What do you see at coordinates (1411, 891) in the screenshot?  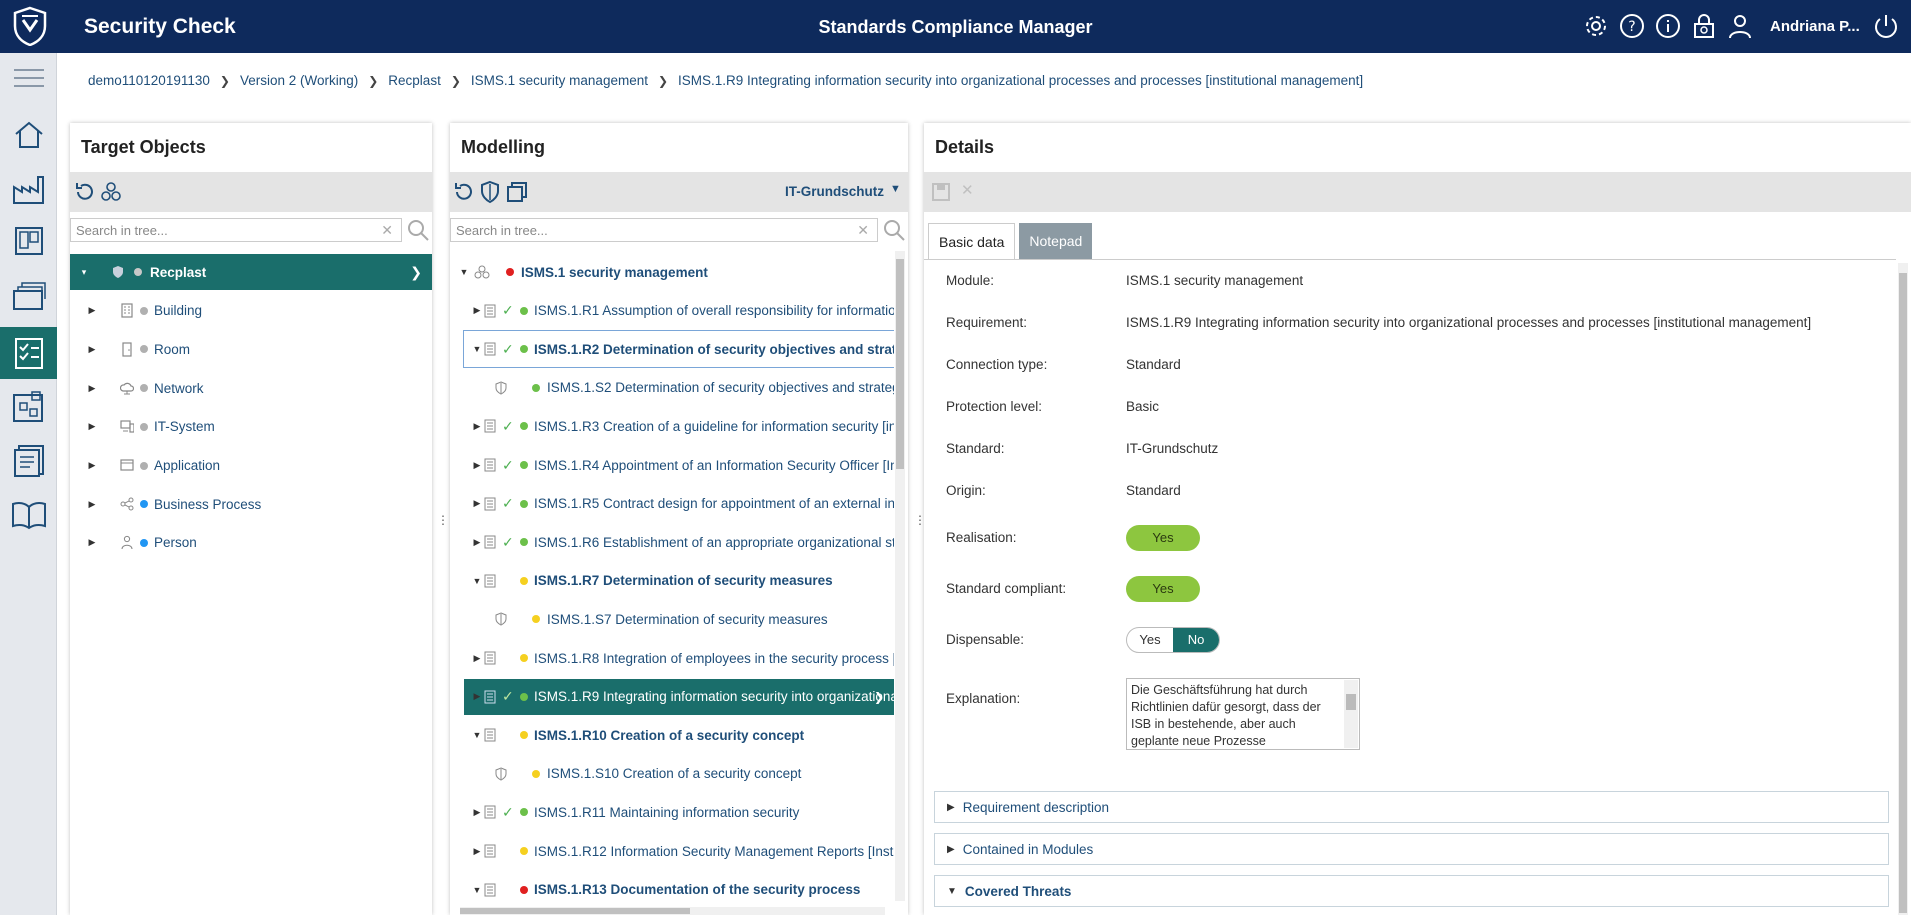 I see `accordion-covered-threats: ▼ Covered Threats` at bounding box center [1411, 891].